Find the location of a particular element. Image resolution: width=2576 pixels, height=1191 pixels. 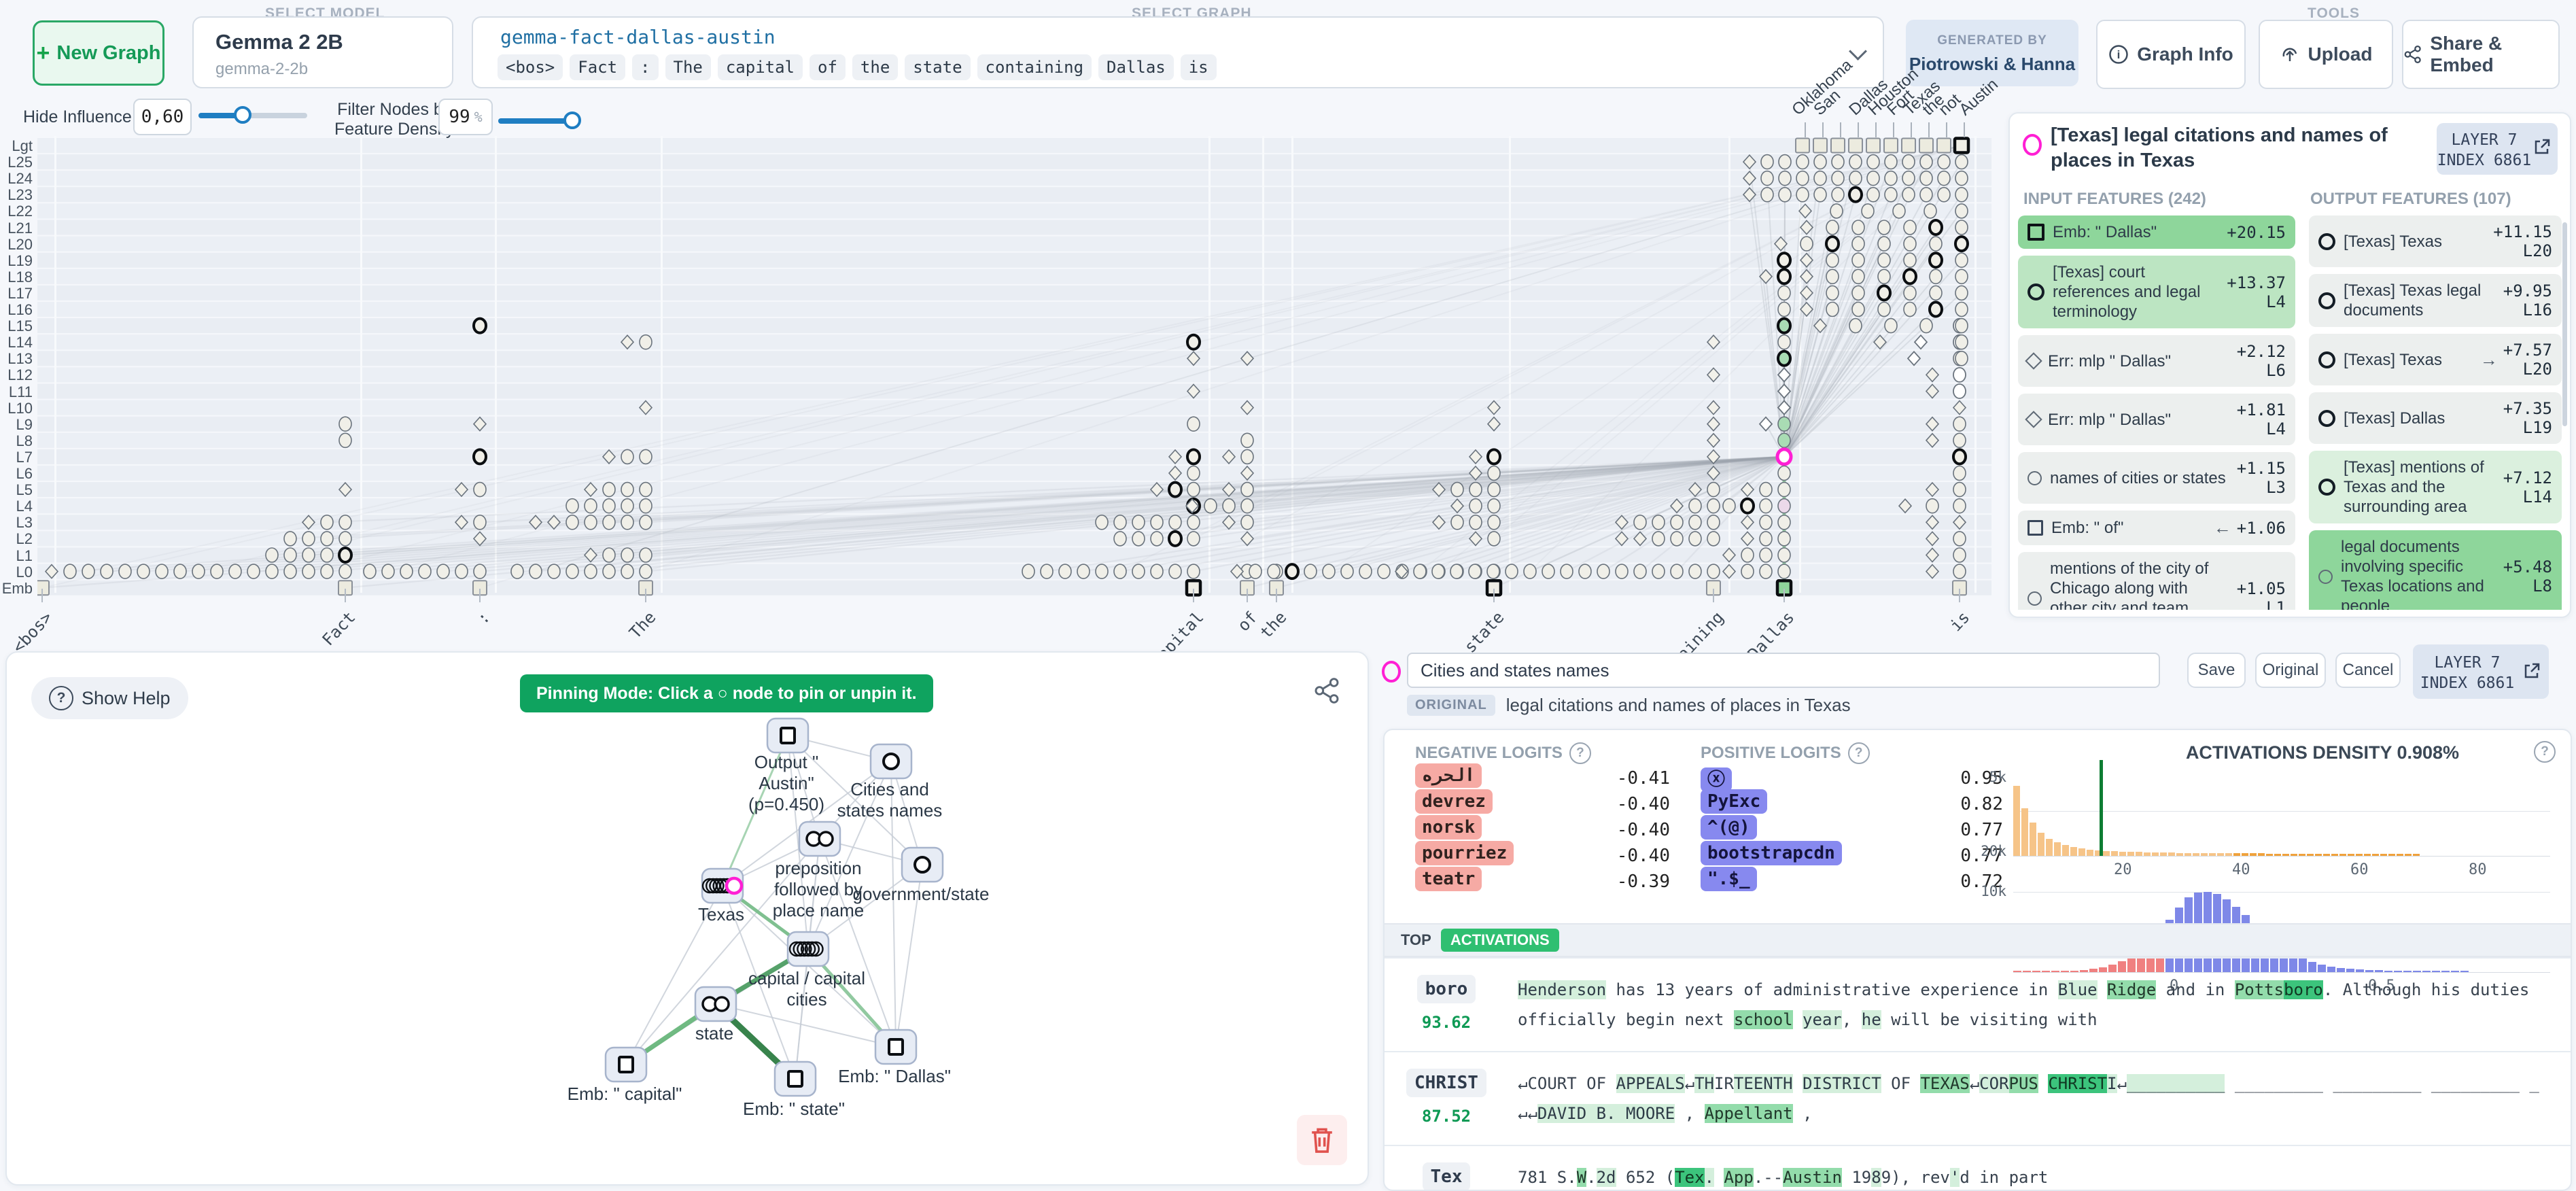

filter-density-input: 99% is located at coordinates (465, 117).